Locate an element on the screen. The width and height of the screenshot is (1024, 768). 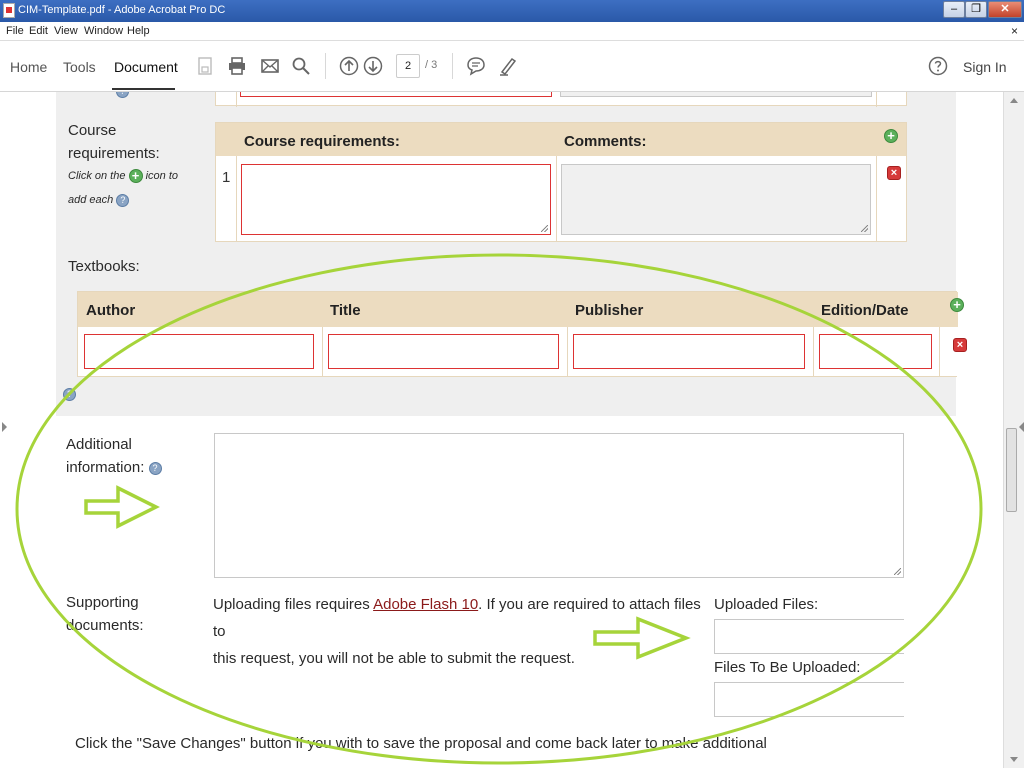
pdf-file-icon is located at coordinates (9, 10).